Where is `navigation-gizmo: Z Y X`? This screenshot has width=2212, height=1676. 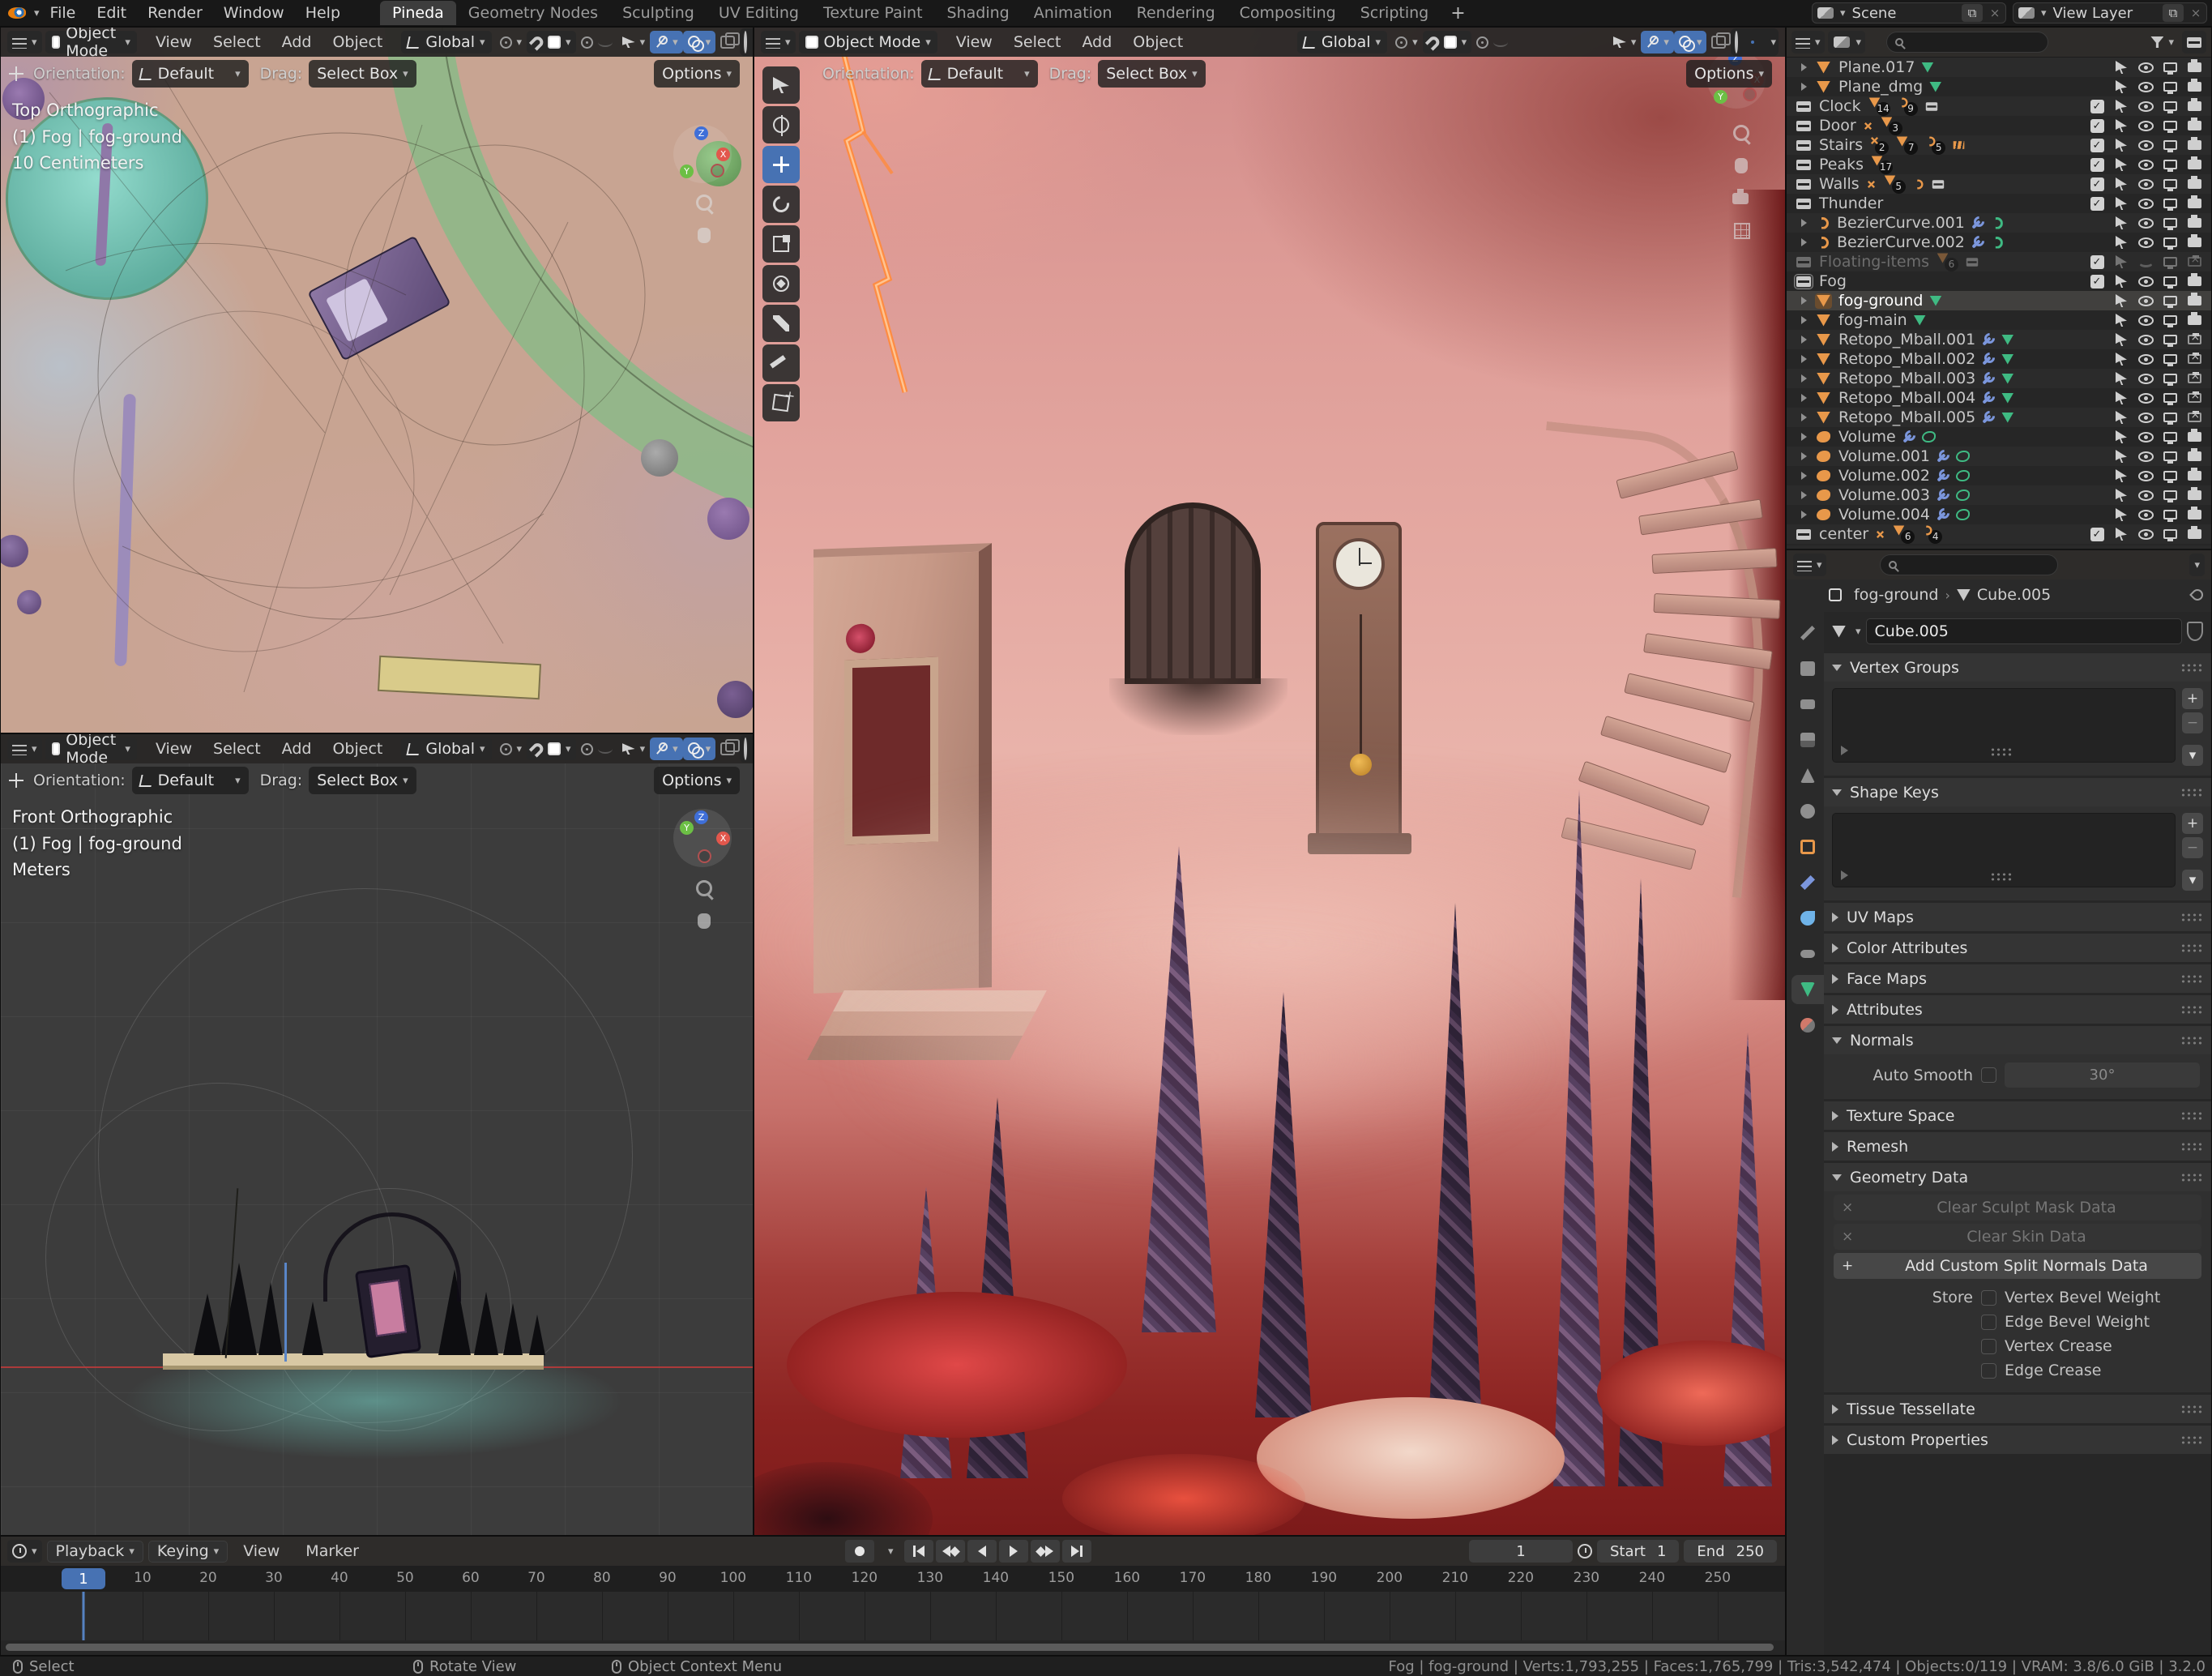
navigation-gizmo: Z Y X is located at coordinates (702, 154).